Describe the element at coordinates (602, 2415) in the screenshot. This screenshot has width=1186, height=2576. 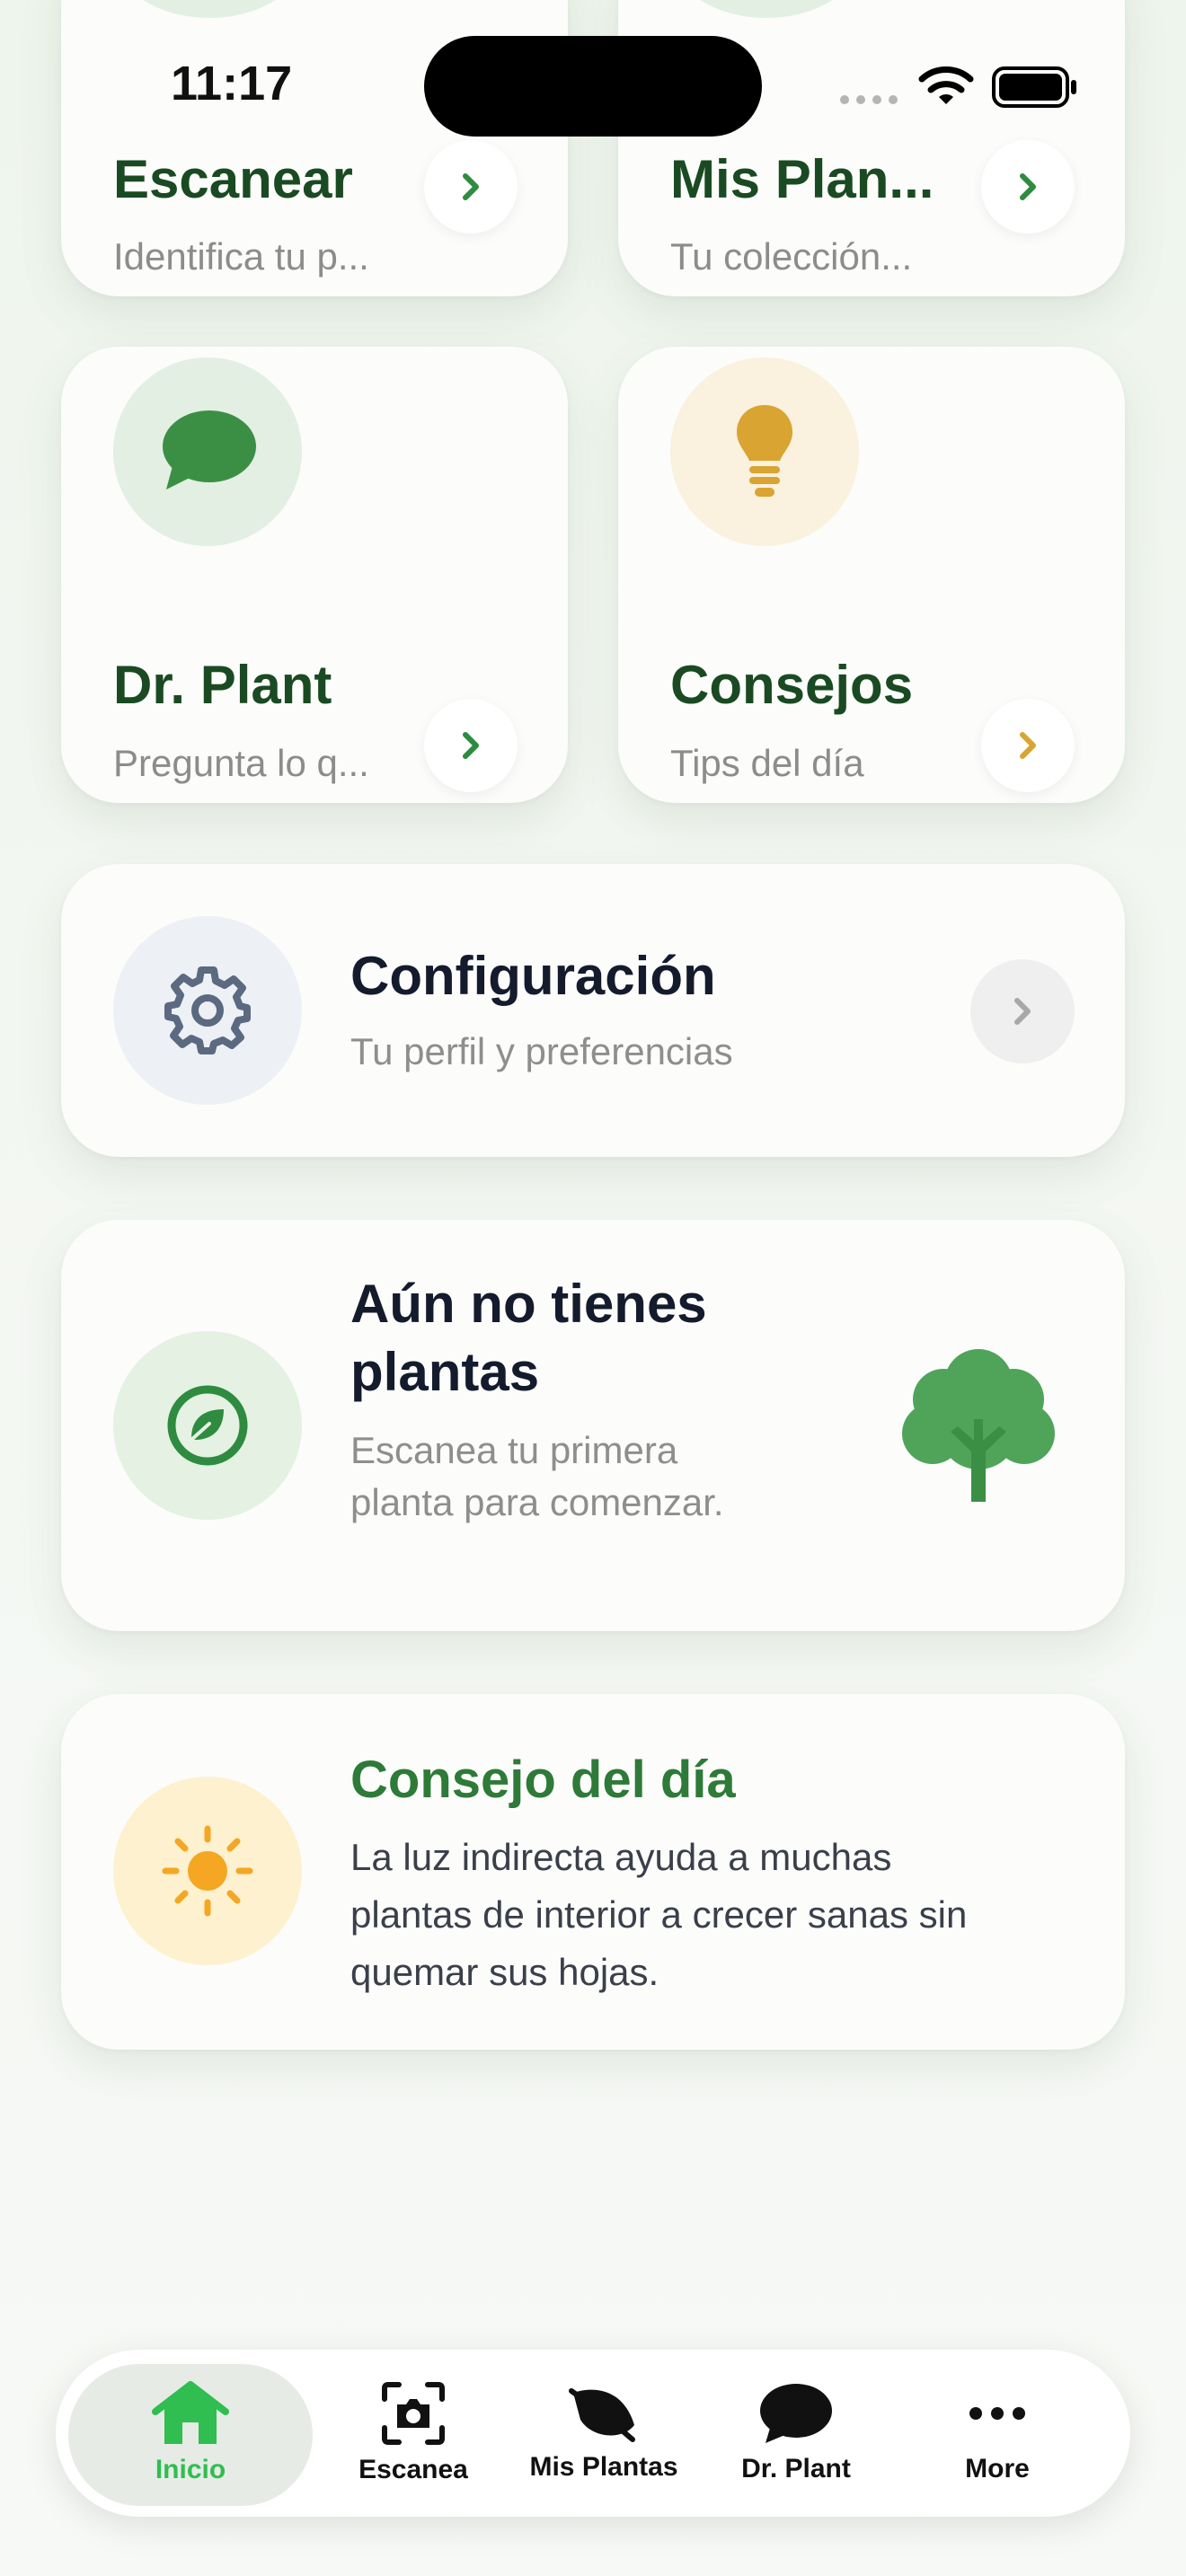
I see `leaf-icon` at that location.